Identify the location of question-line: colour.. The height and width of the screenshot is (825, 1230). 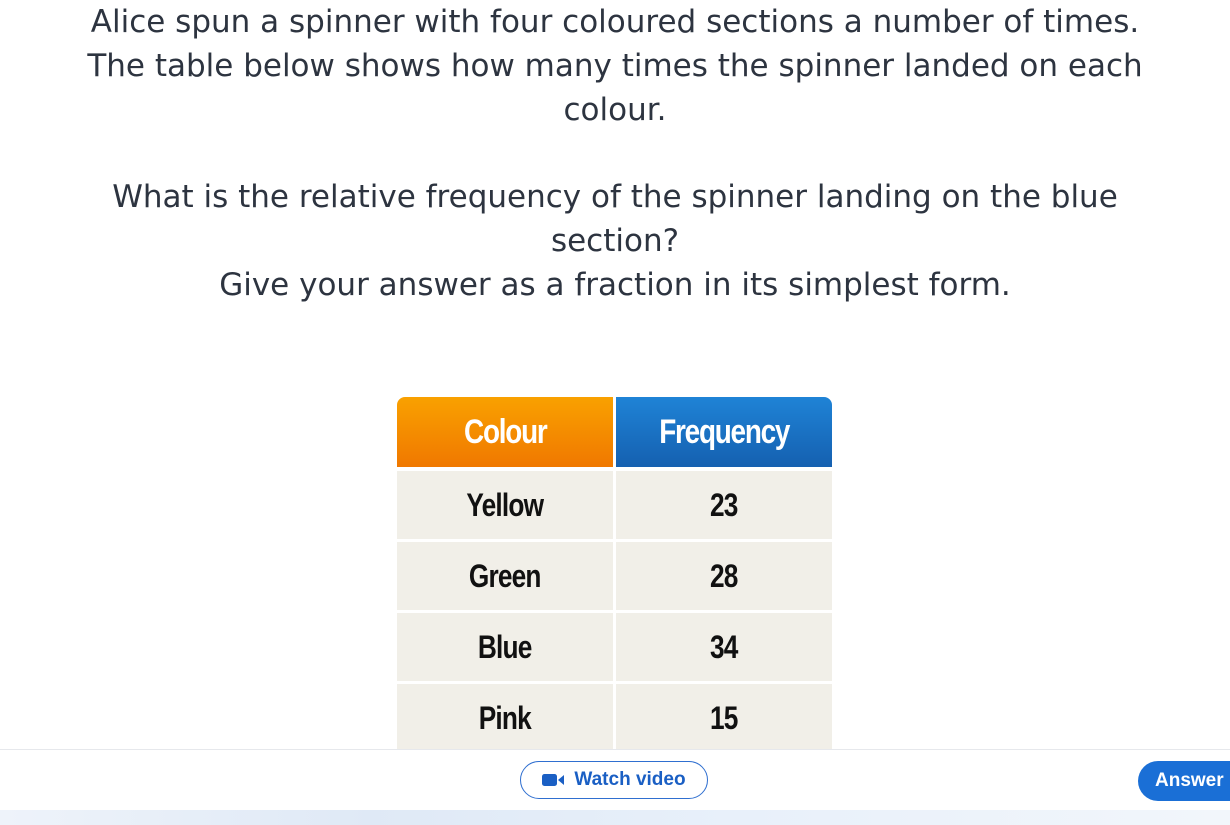
(615, 110).